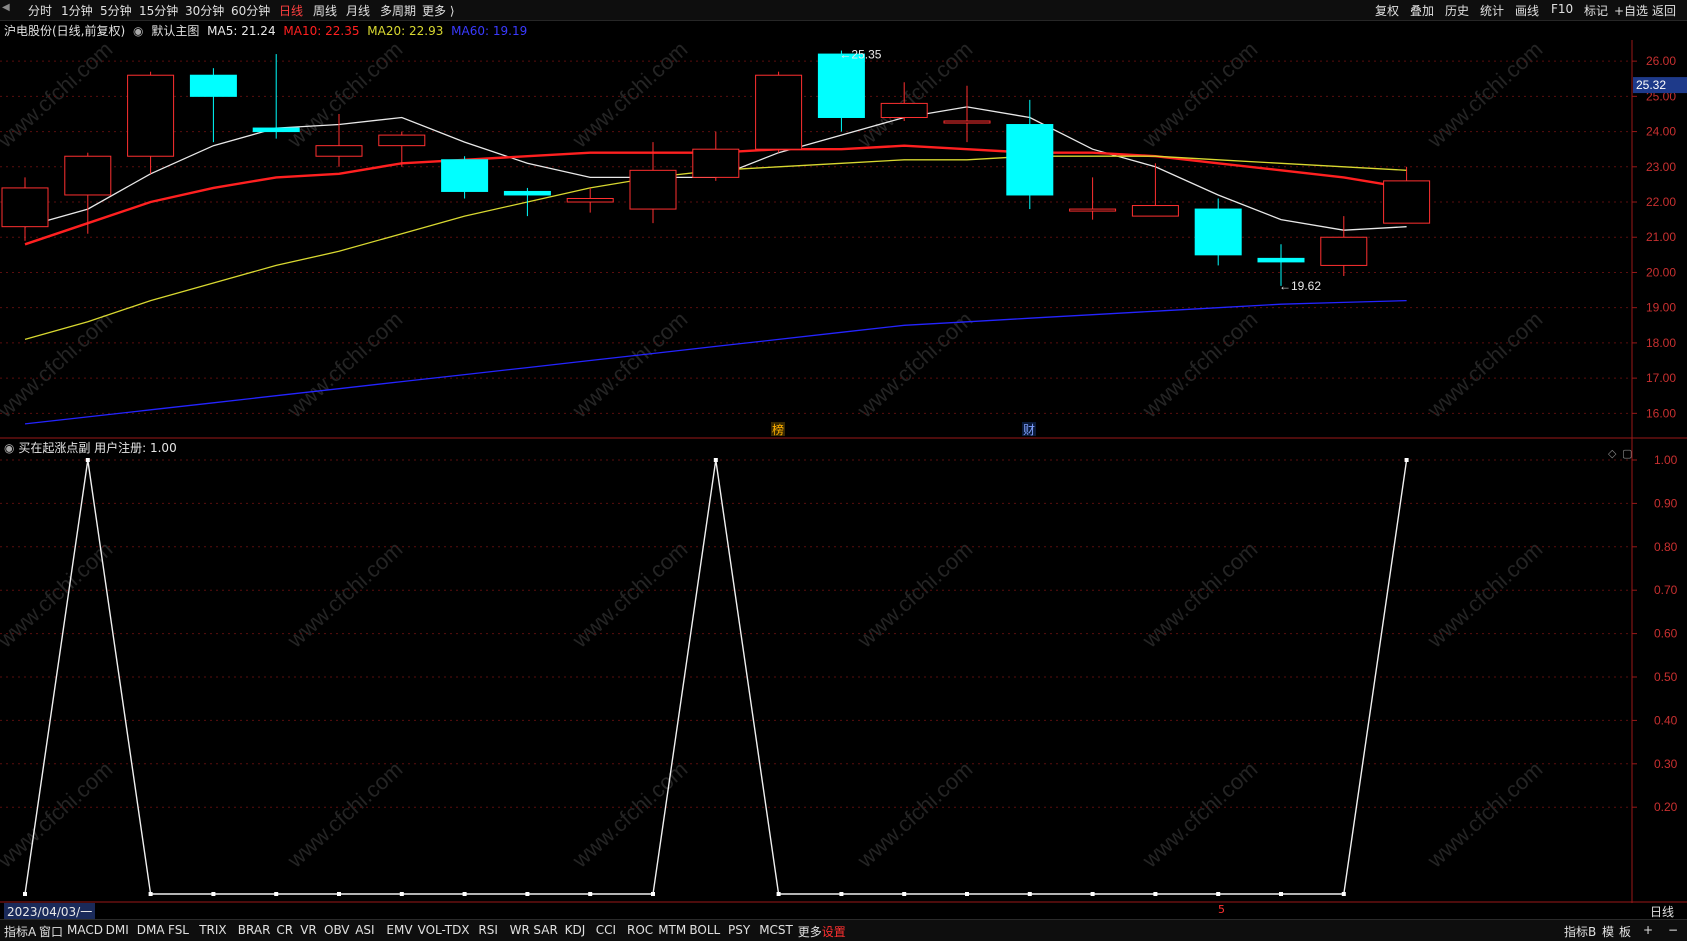  I want to click on indicator-tab-3: DMI, so click(117, 930).